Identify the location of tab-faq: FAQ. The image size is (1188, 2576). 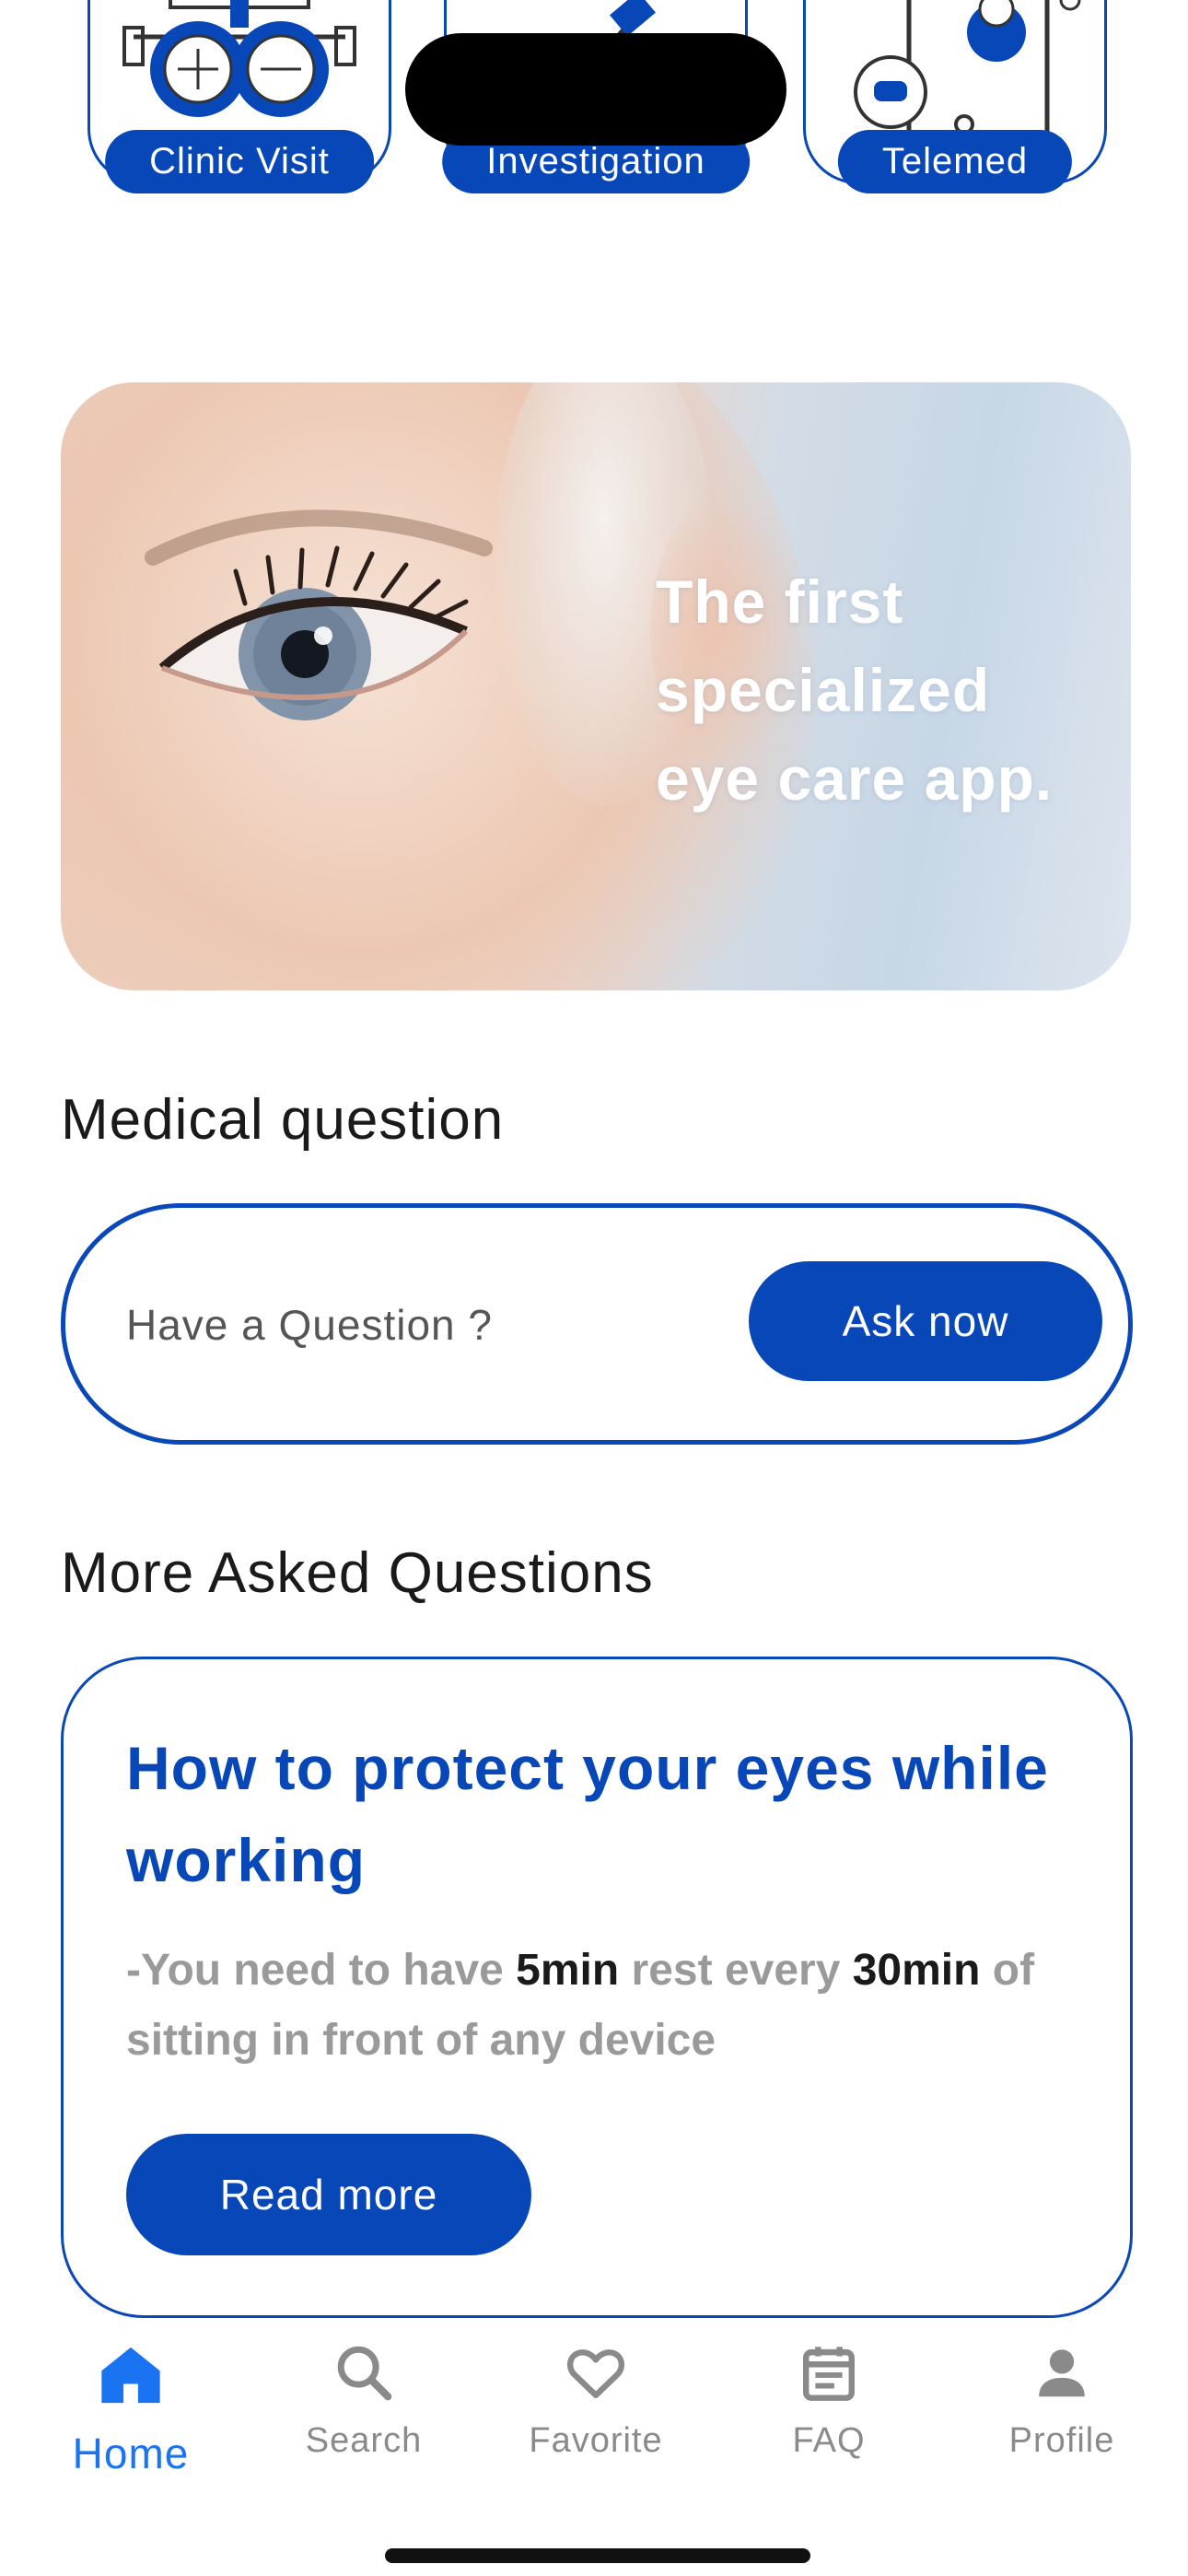
(829, 2400).